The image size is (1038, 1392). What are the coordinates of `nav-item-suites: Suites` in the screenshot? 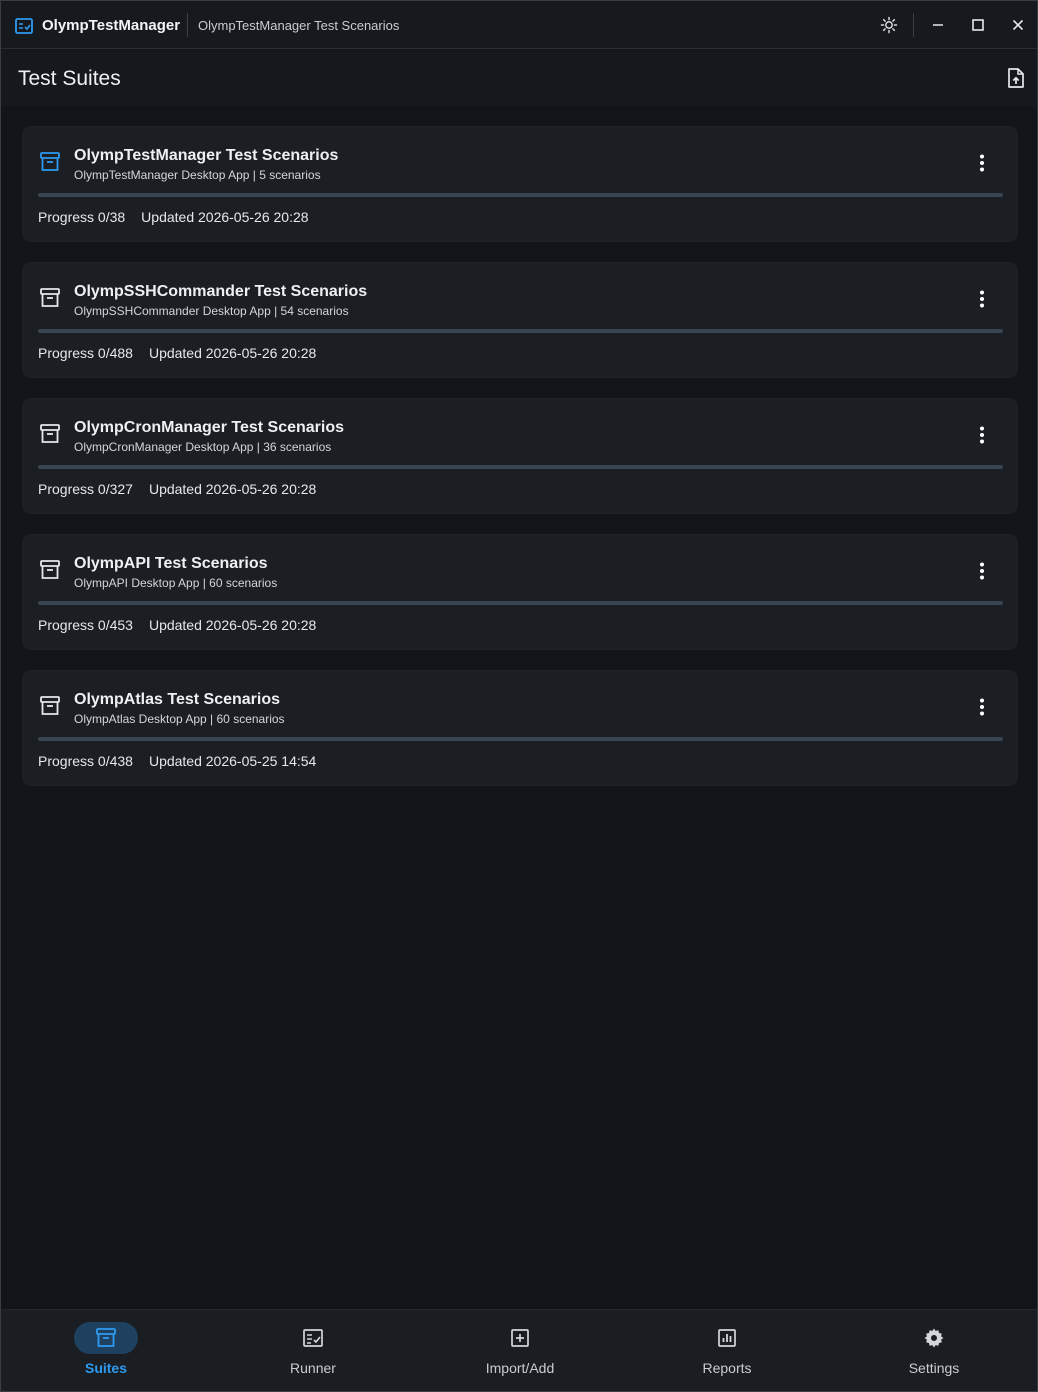 It's located at (106, 1351).